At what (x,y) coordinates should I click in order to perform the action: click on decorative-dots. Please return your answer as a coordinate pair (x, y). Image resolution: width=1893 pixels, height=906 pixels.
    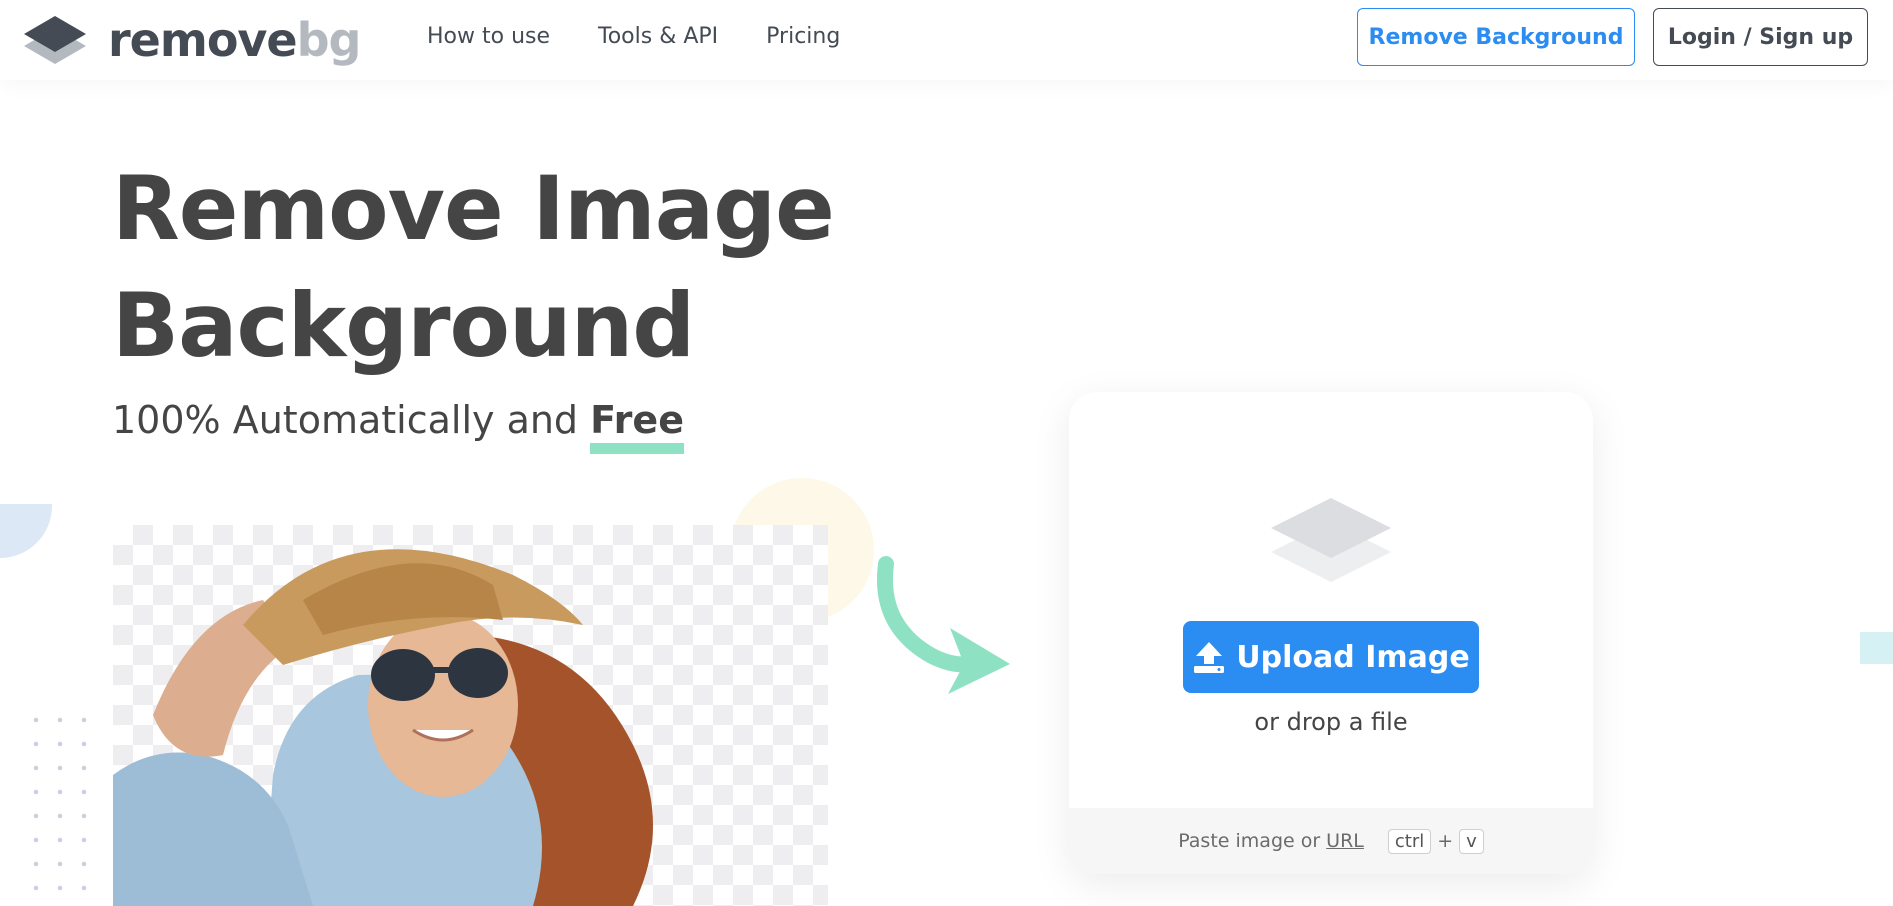
    Looking at the image, I should click on (64, 803).